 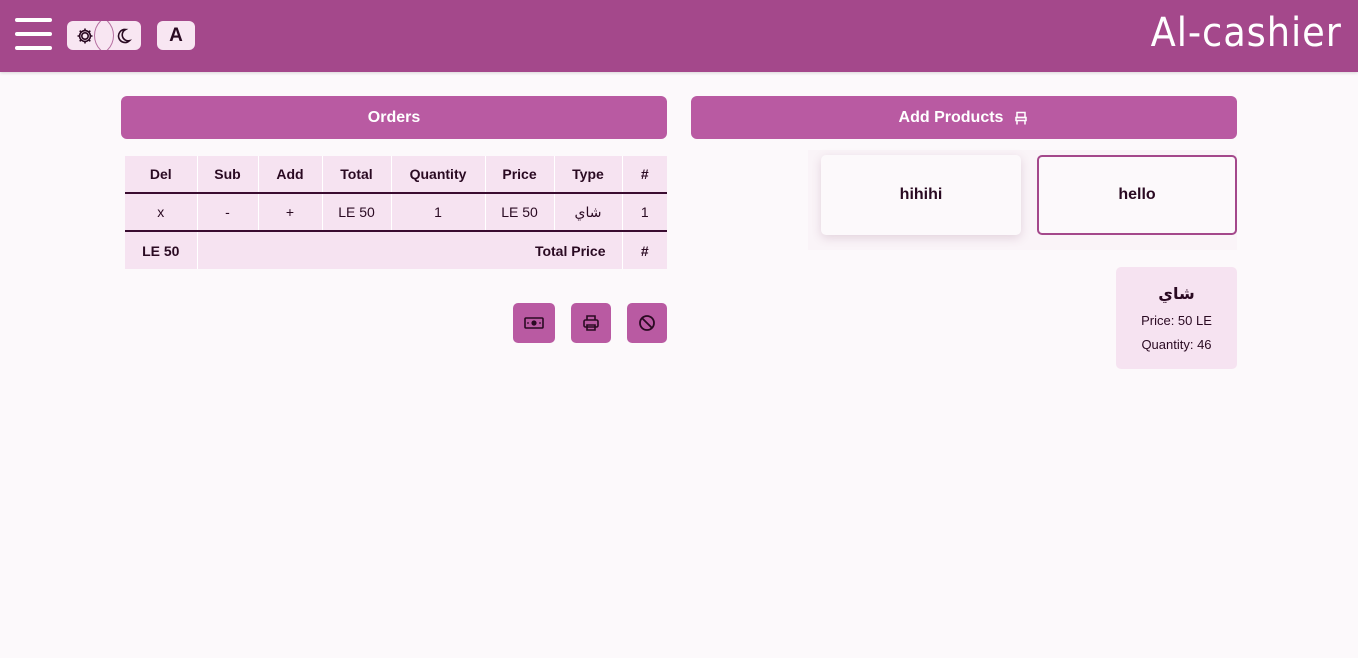 I want to click on col-del: Del, so click(x=161, y=175).